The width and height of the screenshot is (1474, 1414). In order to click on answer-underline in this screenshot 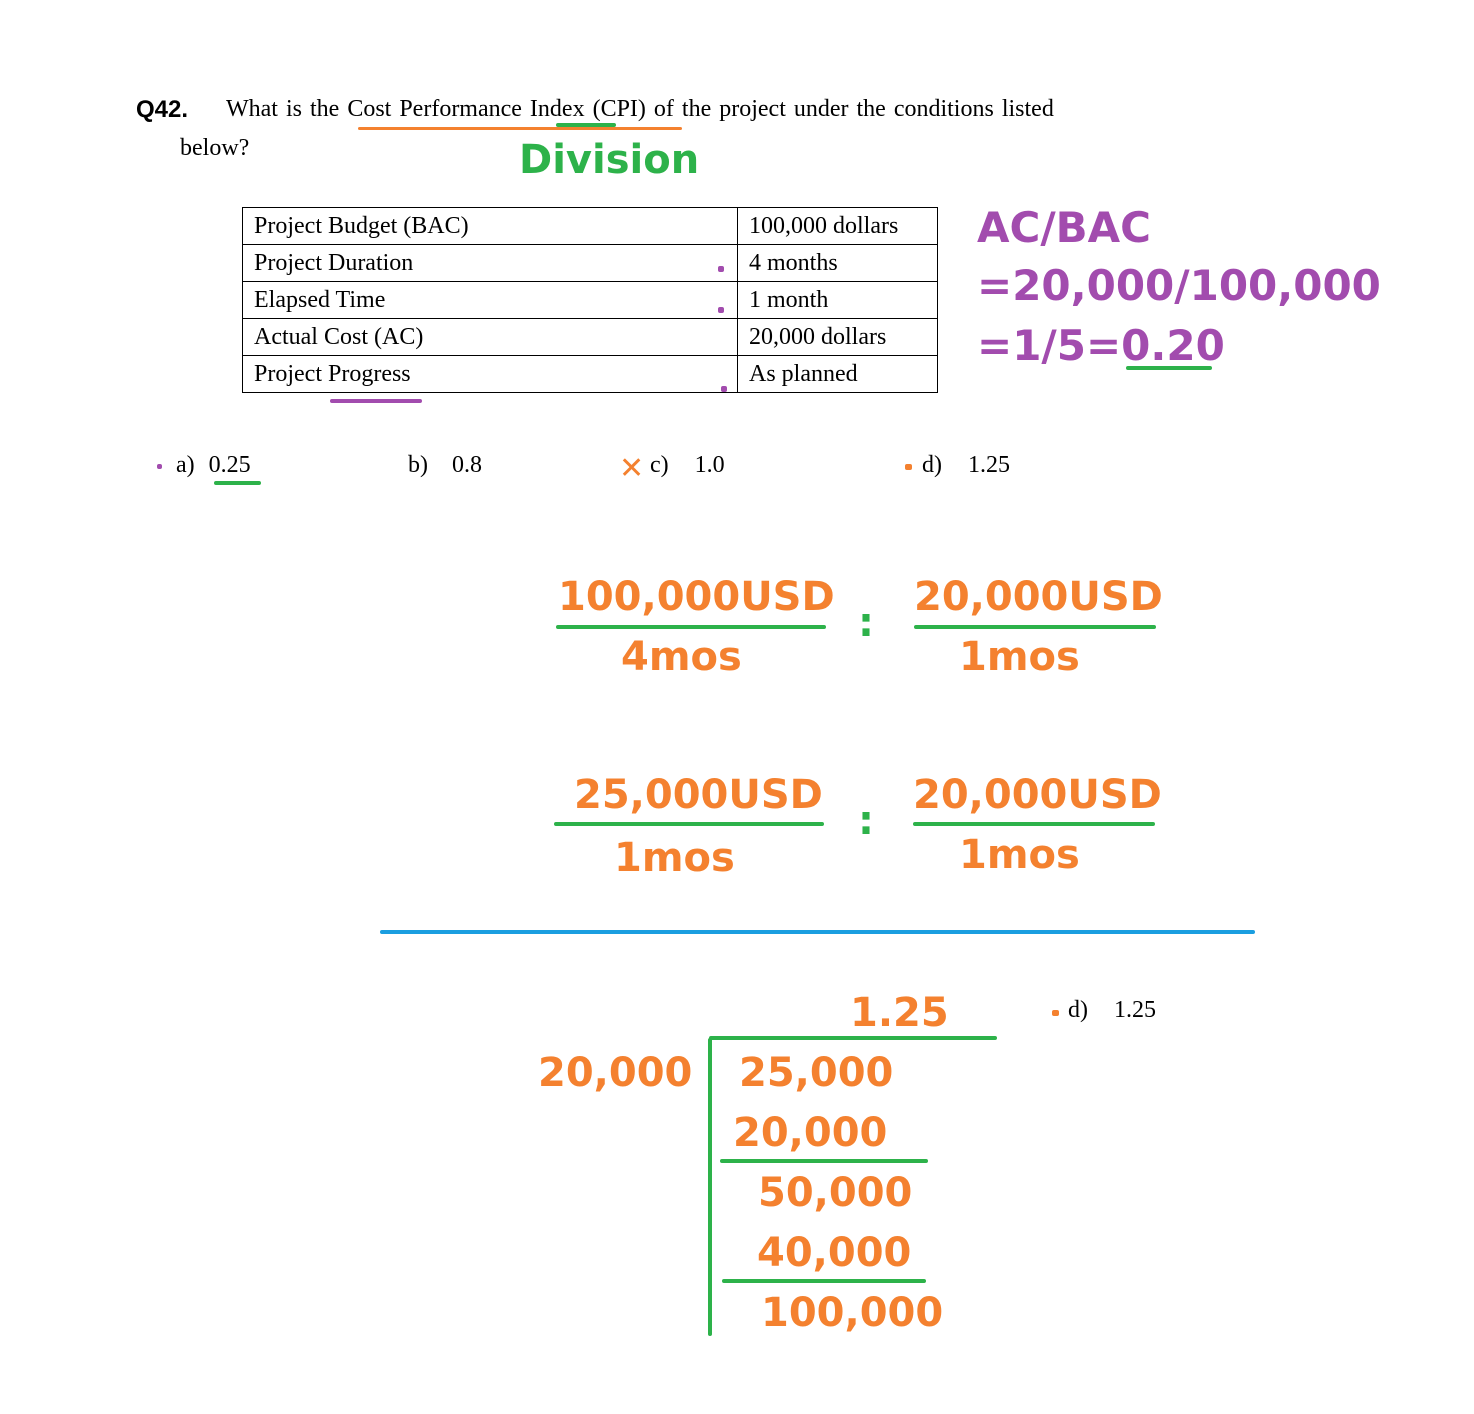, I will do `click(237, 483)`.